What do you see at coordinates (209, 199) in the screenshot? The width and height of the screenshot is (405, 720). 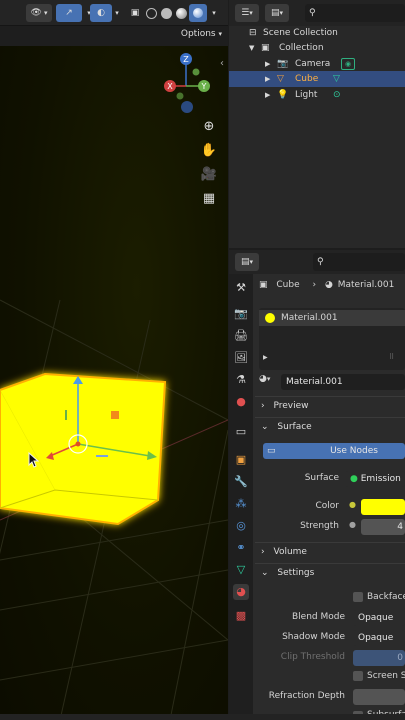 I see `grid-toggle-icon: ▦` at bounding box center [209, 199].